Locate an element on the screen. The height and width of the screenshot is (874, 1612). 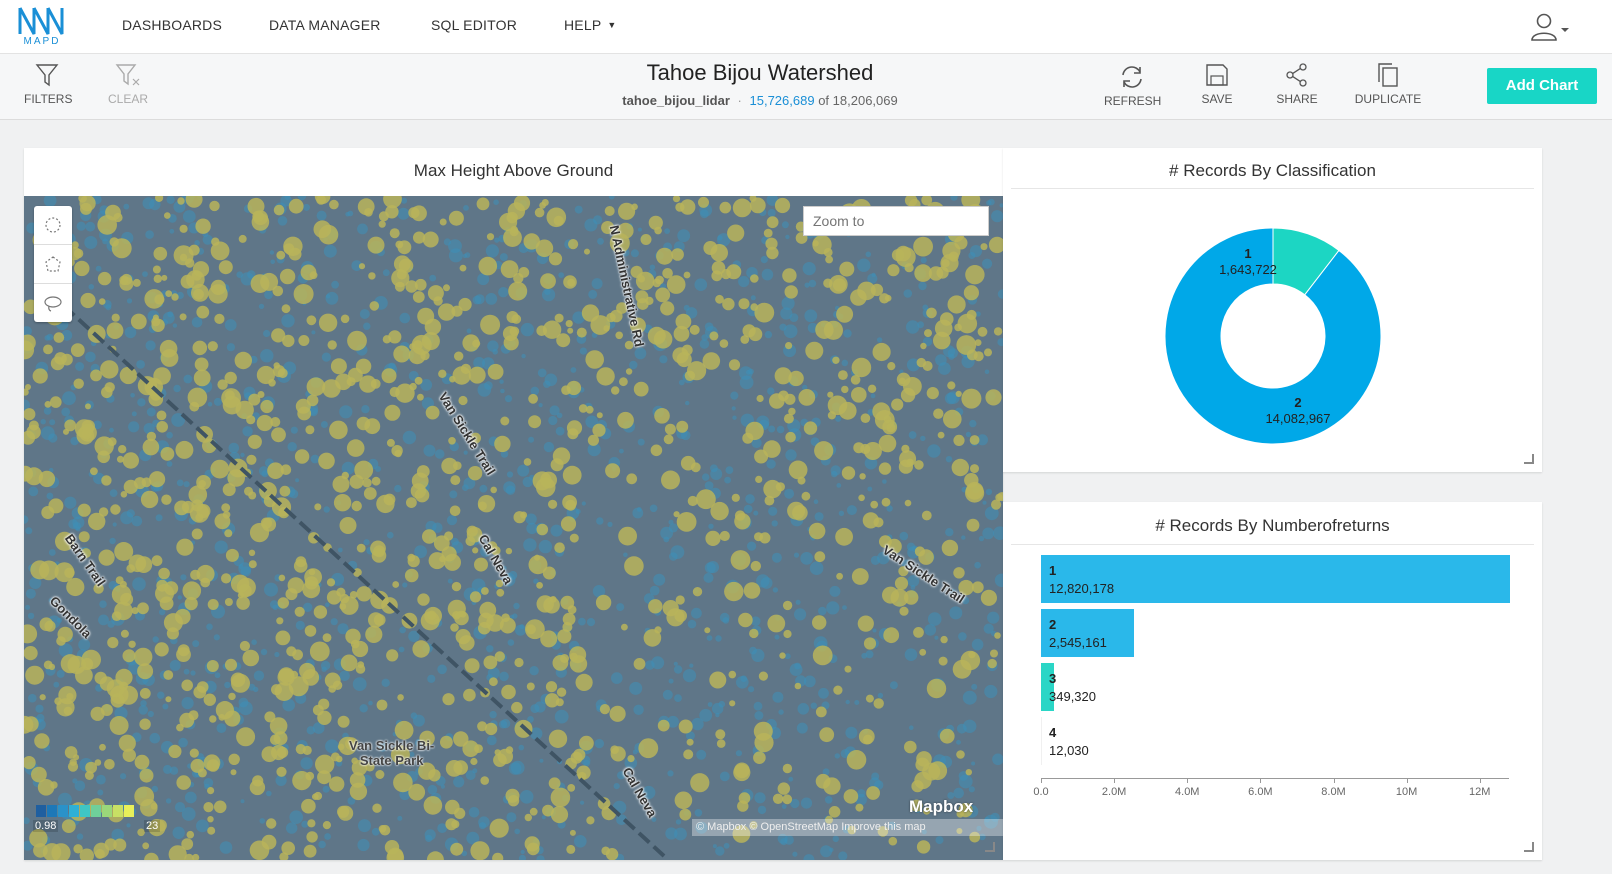
refresh-button: REFRESH is located at coordinates (1132, 85).